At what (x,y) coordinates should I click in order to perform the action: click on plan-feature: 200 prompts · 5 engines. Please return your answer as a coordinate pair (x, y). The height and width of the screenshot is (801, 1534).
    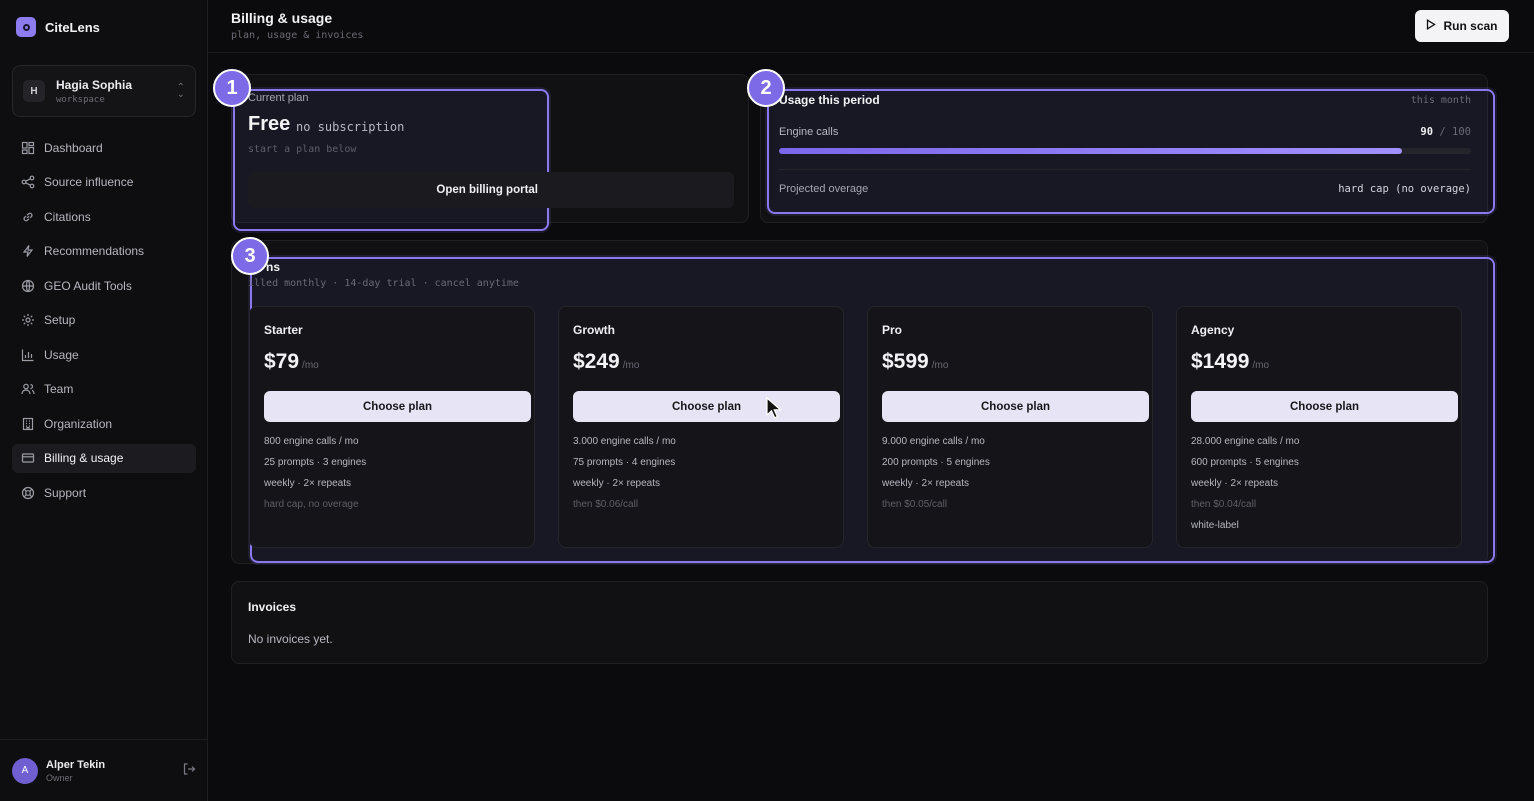
    Looking at the image, I should click on (936, 462).